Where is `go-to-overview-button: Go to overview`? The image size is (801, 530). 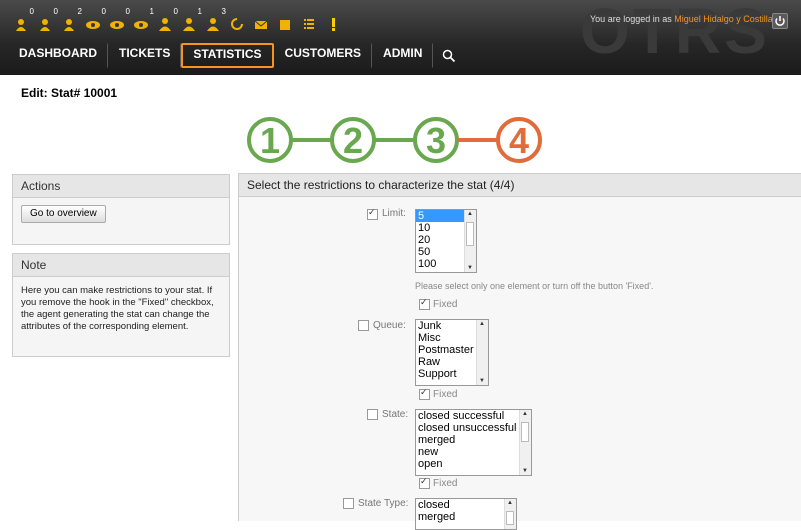 go-to-overview-button: Go to overview is located at coordinates (63, 214).